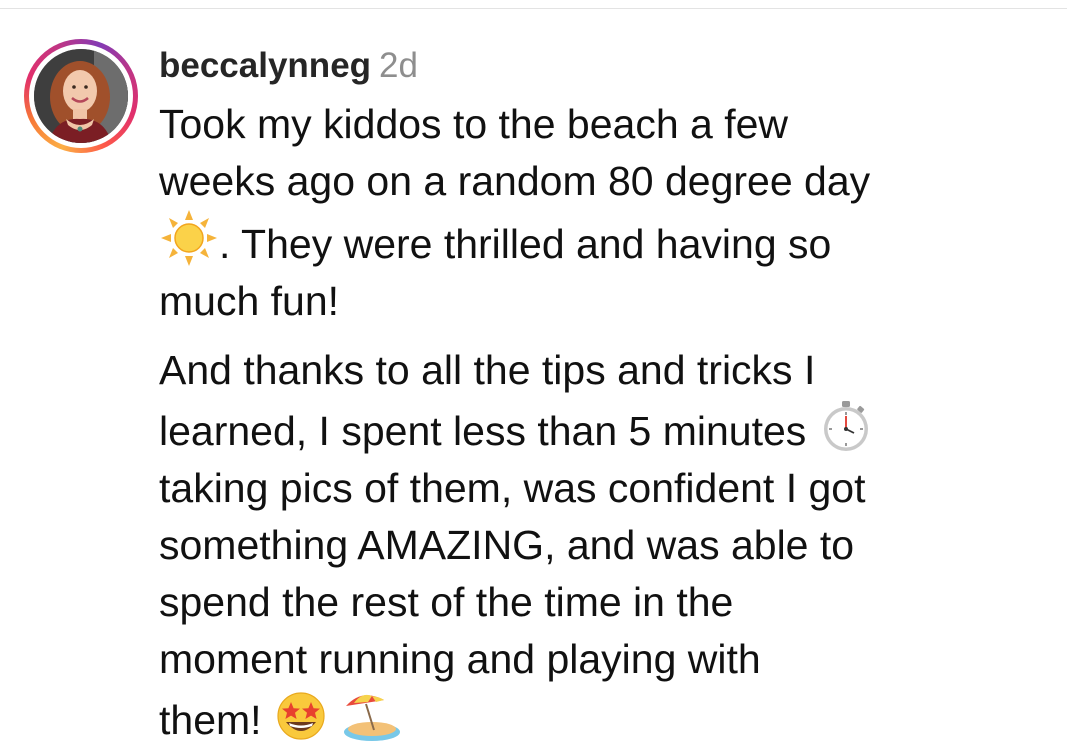 This screenshot has width=1067, height=755. Describe the element at coordinates (189, 238) in the screenshot. I see `sun-icon` at that location.